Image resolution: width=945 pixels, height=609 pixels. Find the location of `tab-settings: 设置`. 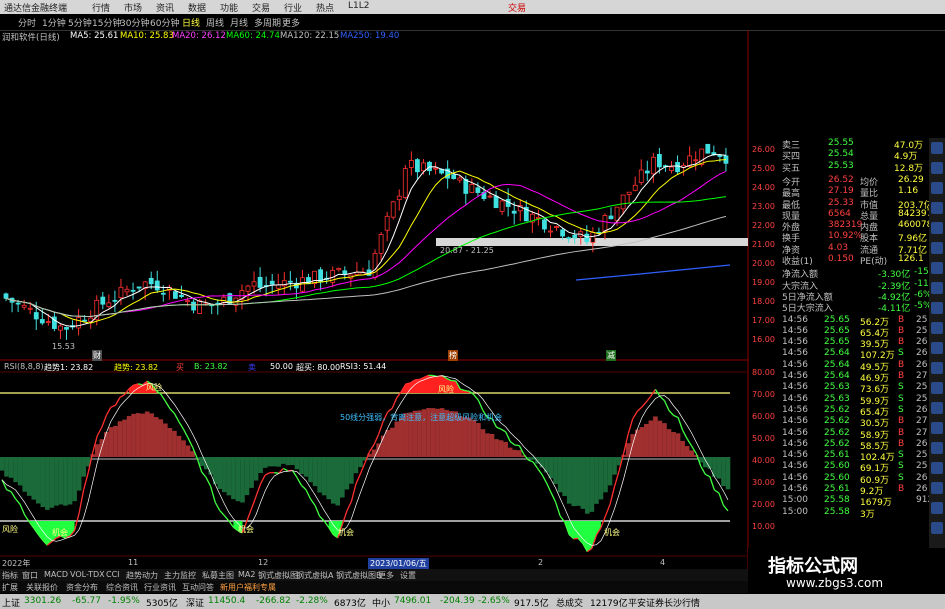

tab-settings: 设置 is located at coordinates (408, 575).